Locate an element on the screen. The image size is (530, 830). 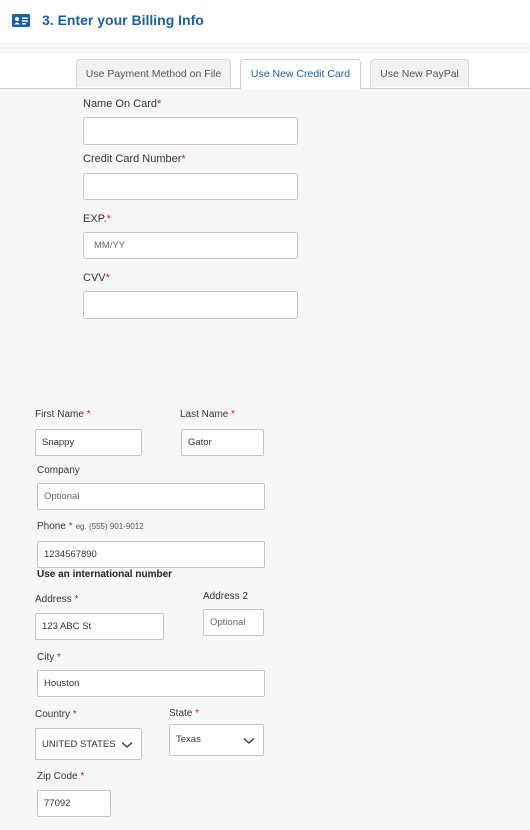
name-on-card-field is located at coordinates (190, 131).